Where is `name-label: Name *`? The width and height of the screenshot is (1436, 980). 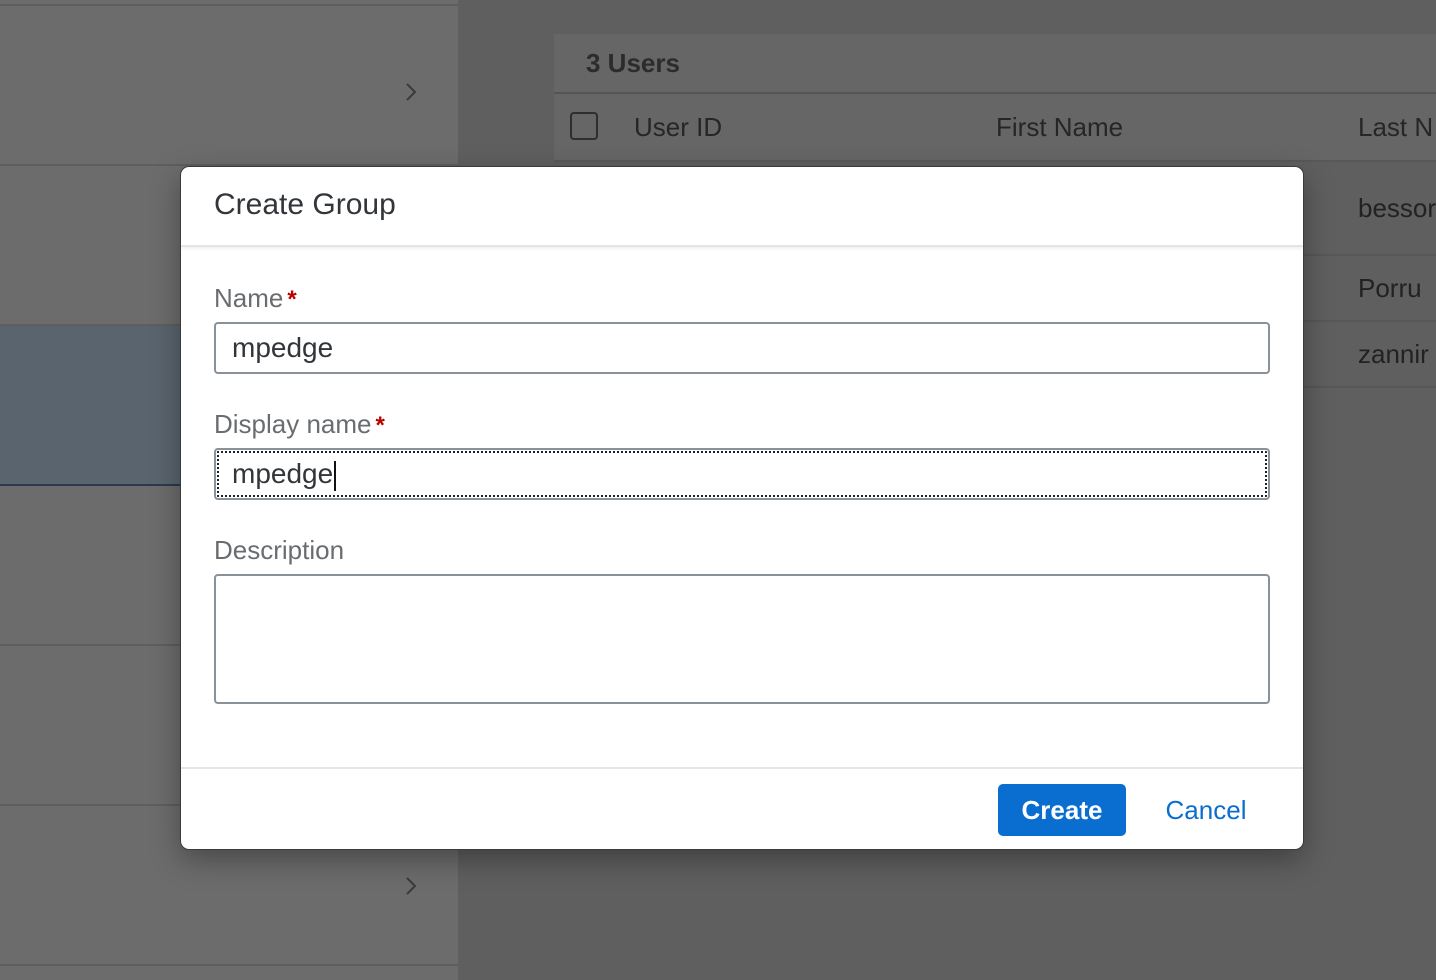
name-label: Name * is located at coordinates (255, 298).